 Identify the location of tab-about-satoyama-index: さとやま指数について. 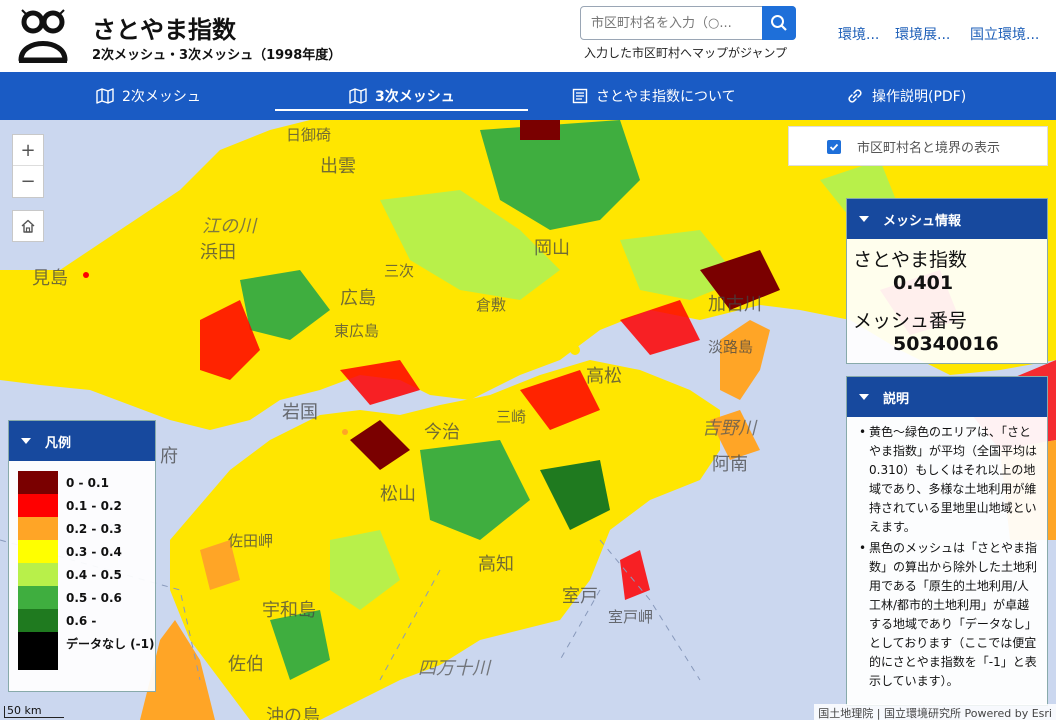
(654, 96).